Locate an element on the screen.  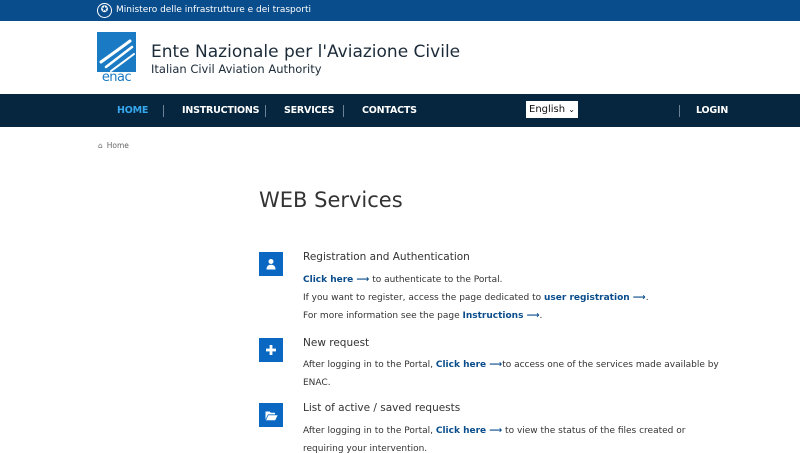
instructions-link: Instructions ⟶ is located at coordinates (501, 316).